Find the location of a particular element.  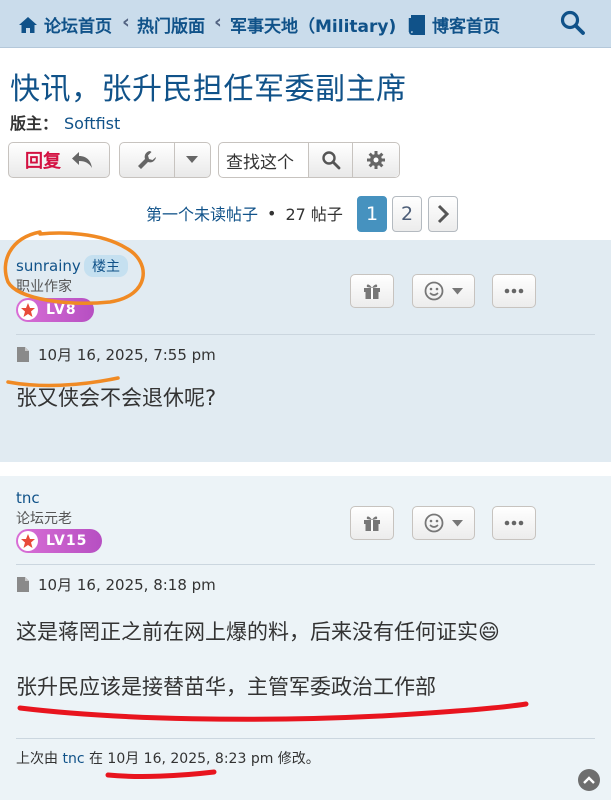

level-badge: LV15 is located at coordinates (59, 541).